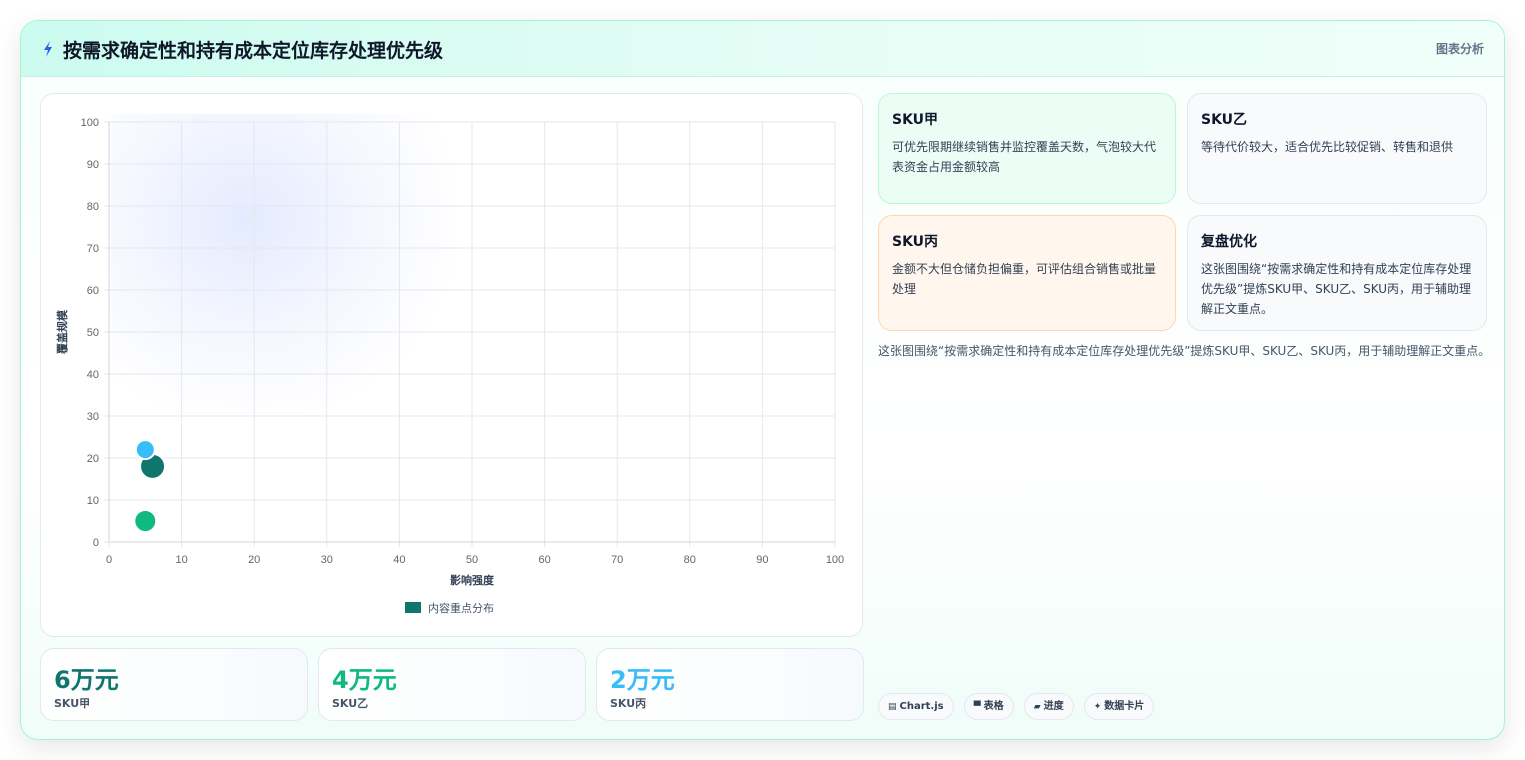  Describe the element at coordinates (892, 707) in the screenshot. I see `chart-icon: ▤` at that location.